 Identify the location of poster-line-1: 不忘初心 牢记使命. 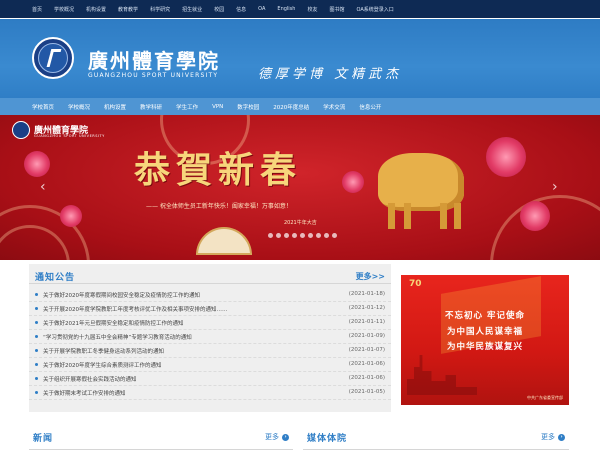
(485, 316).